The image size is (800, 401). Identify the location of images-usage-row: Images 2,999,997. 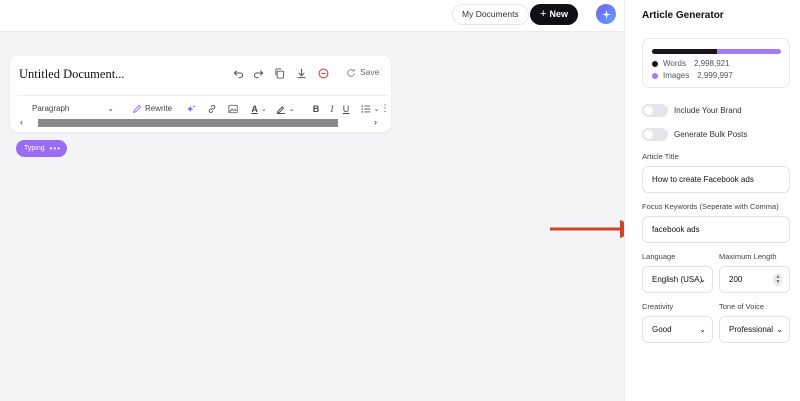
(692, 75).